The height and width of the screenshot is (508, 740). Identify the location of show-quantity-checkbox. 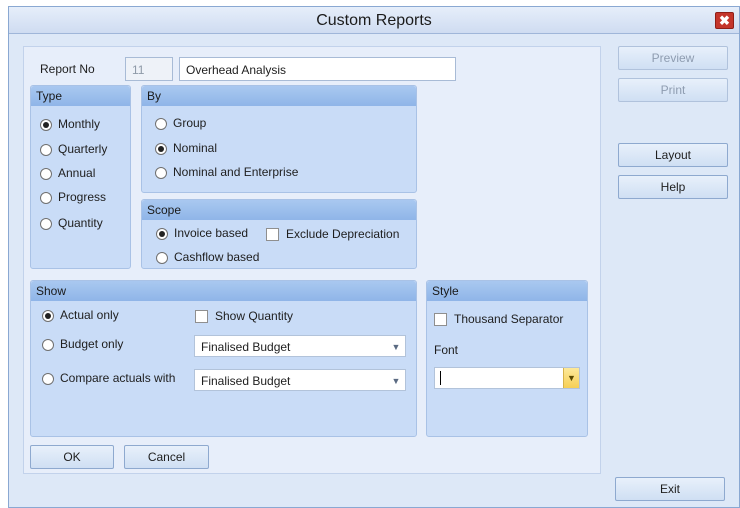
(201, 316).